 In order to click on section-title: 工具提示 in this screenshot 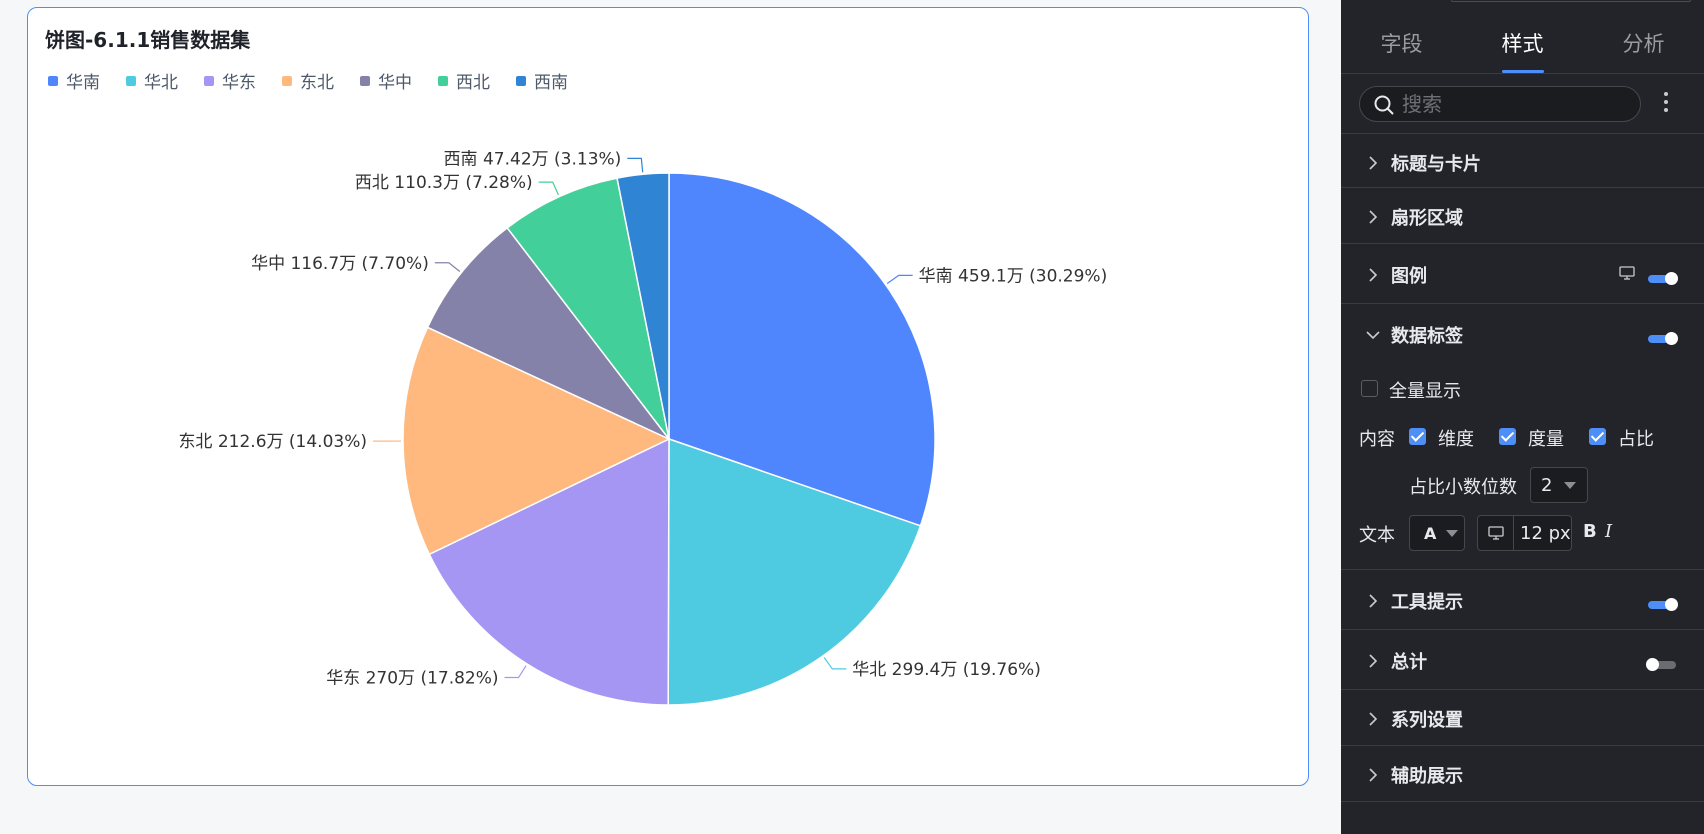, I will do `click(1427, 602)`.